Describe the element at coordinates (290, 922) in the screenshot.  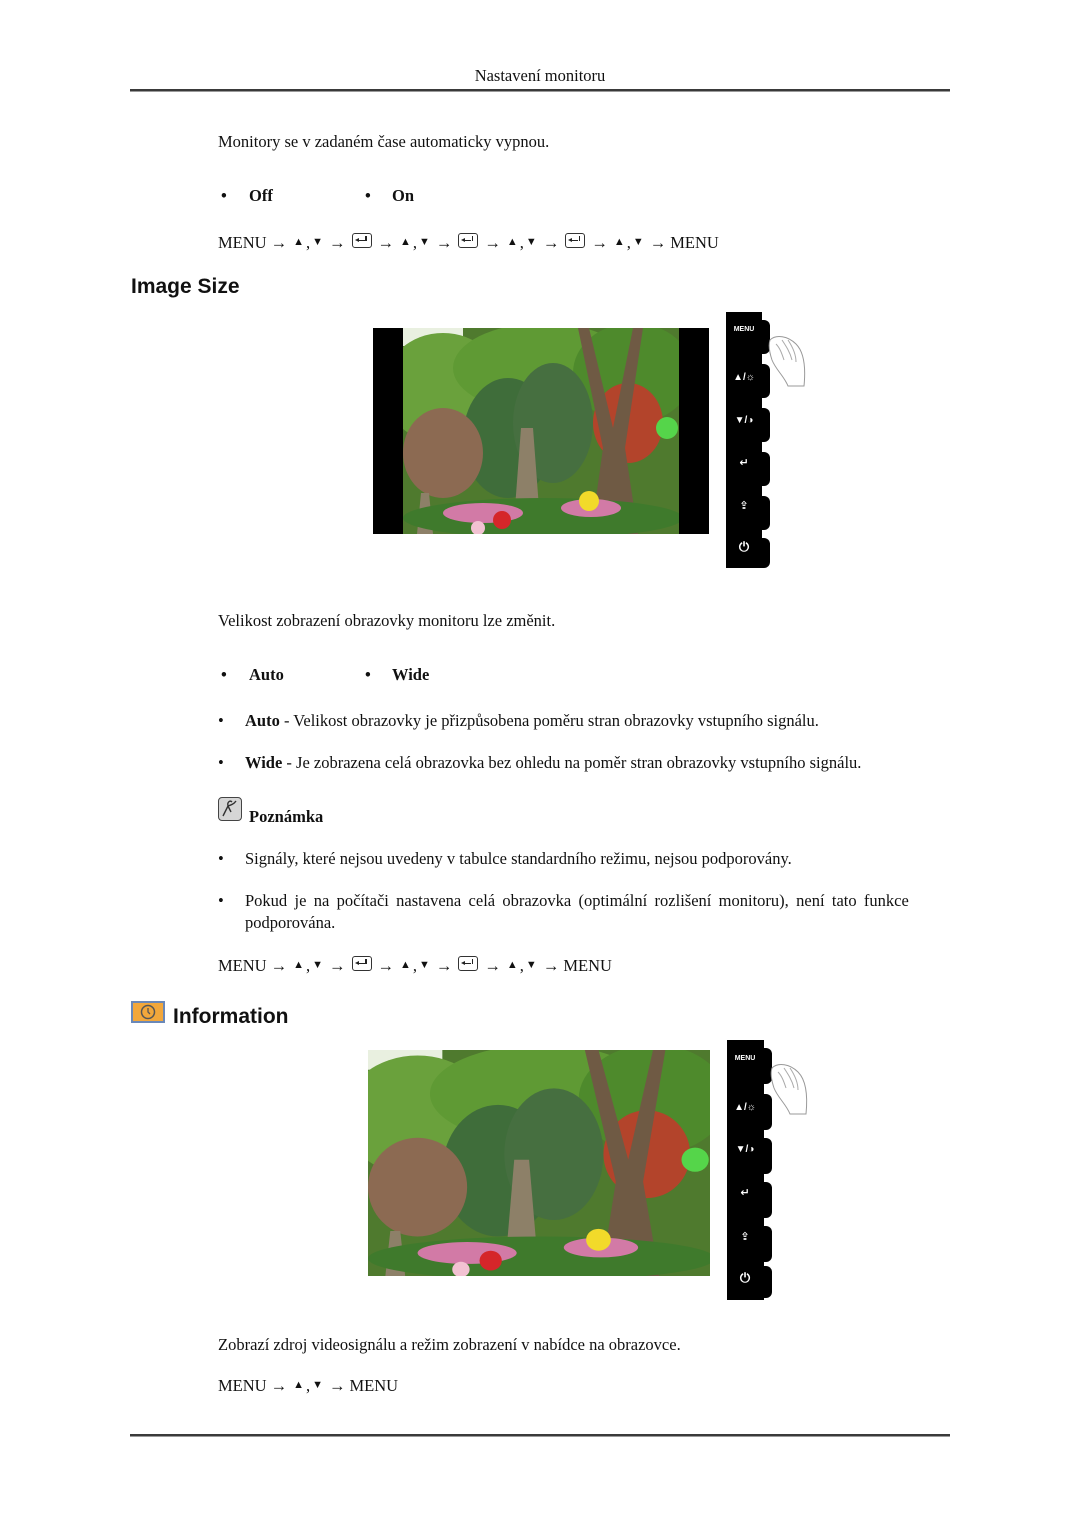
I see `note-item-continuation: podporována.` at that location.